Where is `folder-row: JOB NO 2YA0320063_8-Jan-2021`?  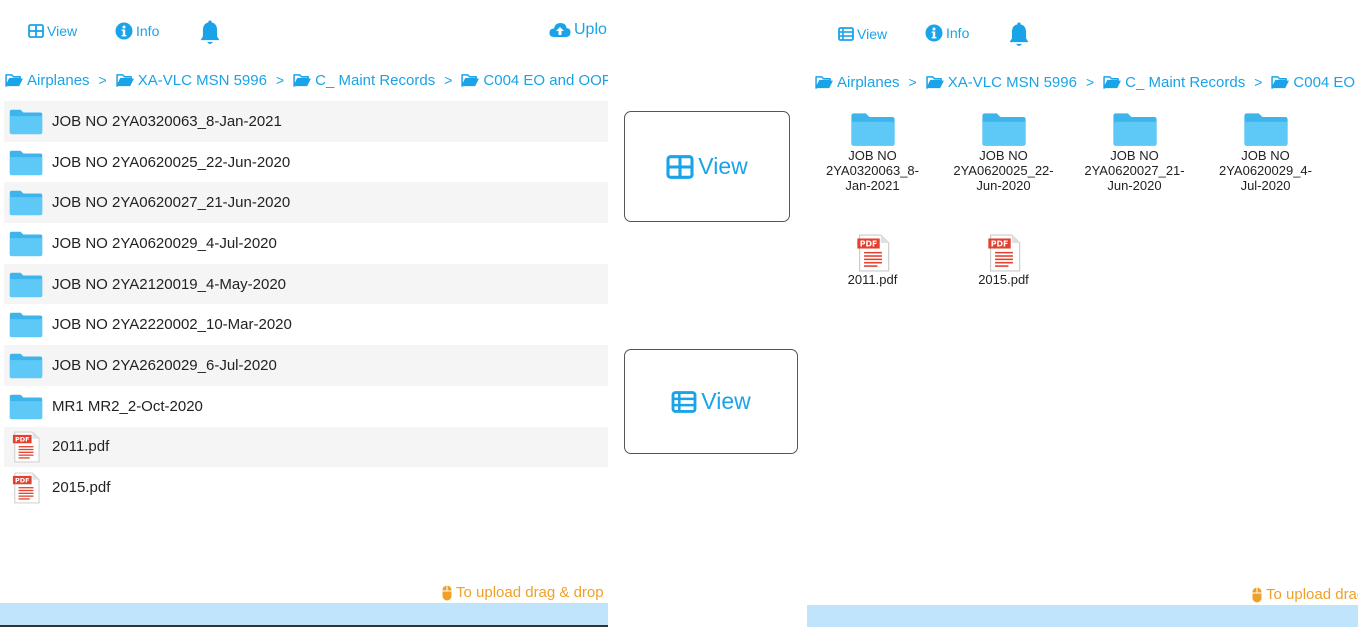
folder-row: JOB NO 2YA0320063_8-Jan-2021 is located at coordinates (306, 121).